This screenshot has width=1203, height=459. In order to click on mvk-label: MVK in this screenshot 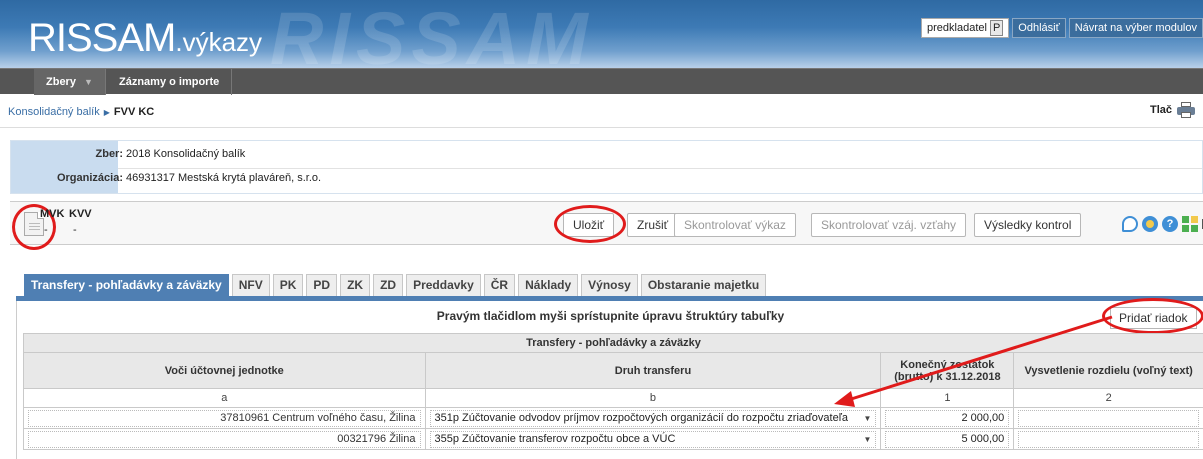, I will do `click(52, 214)`.